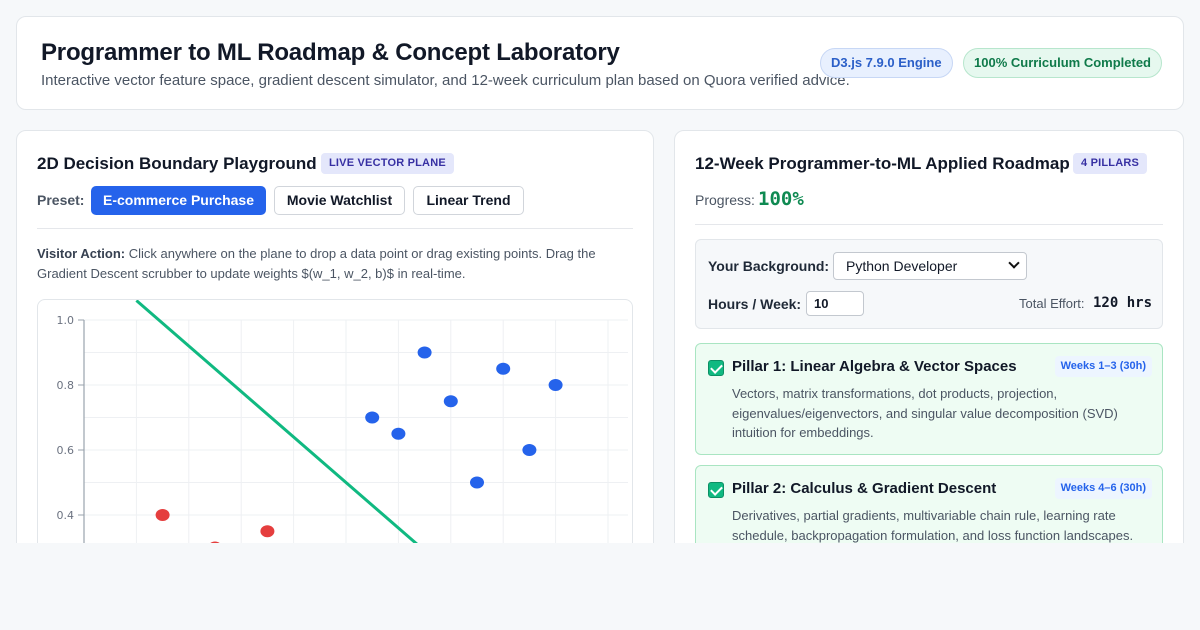  What do you see at coordinates (1062, 63) in the screenshot?
I see `completion-badge: 100% Curriculum Completed` at bounding box center [1062, 63].